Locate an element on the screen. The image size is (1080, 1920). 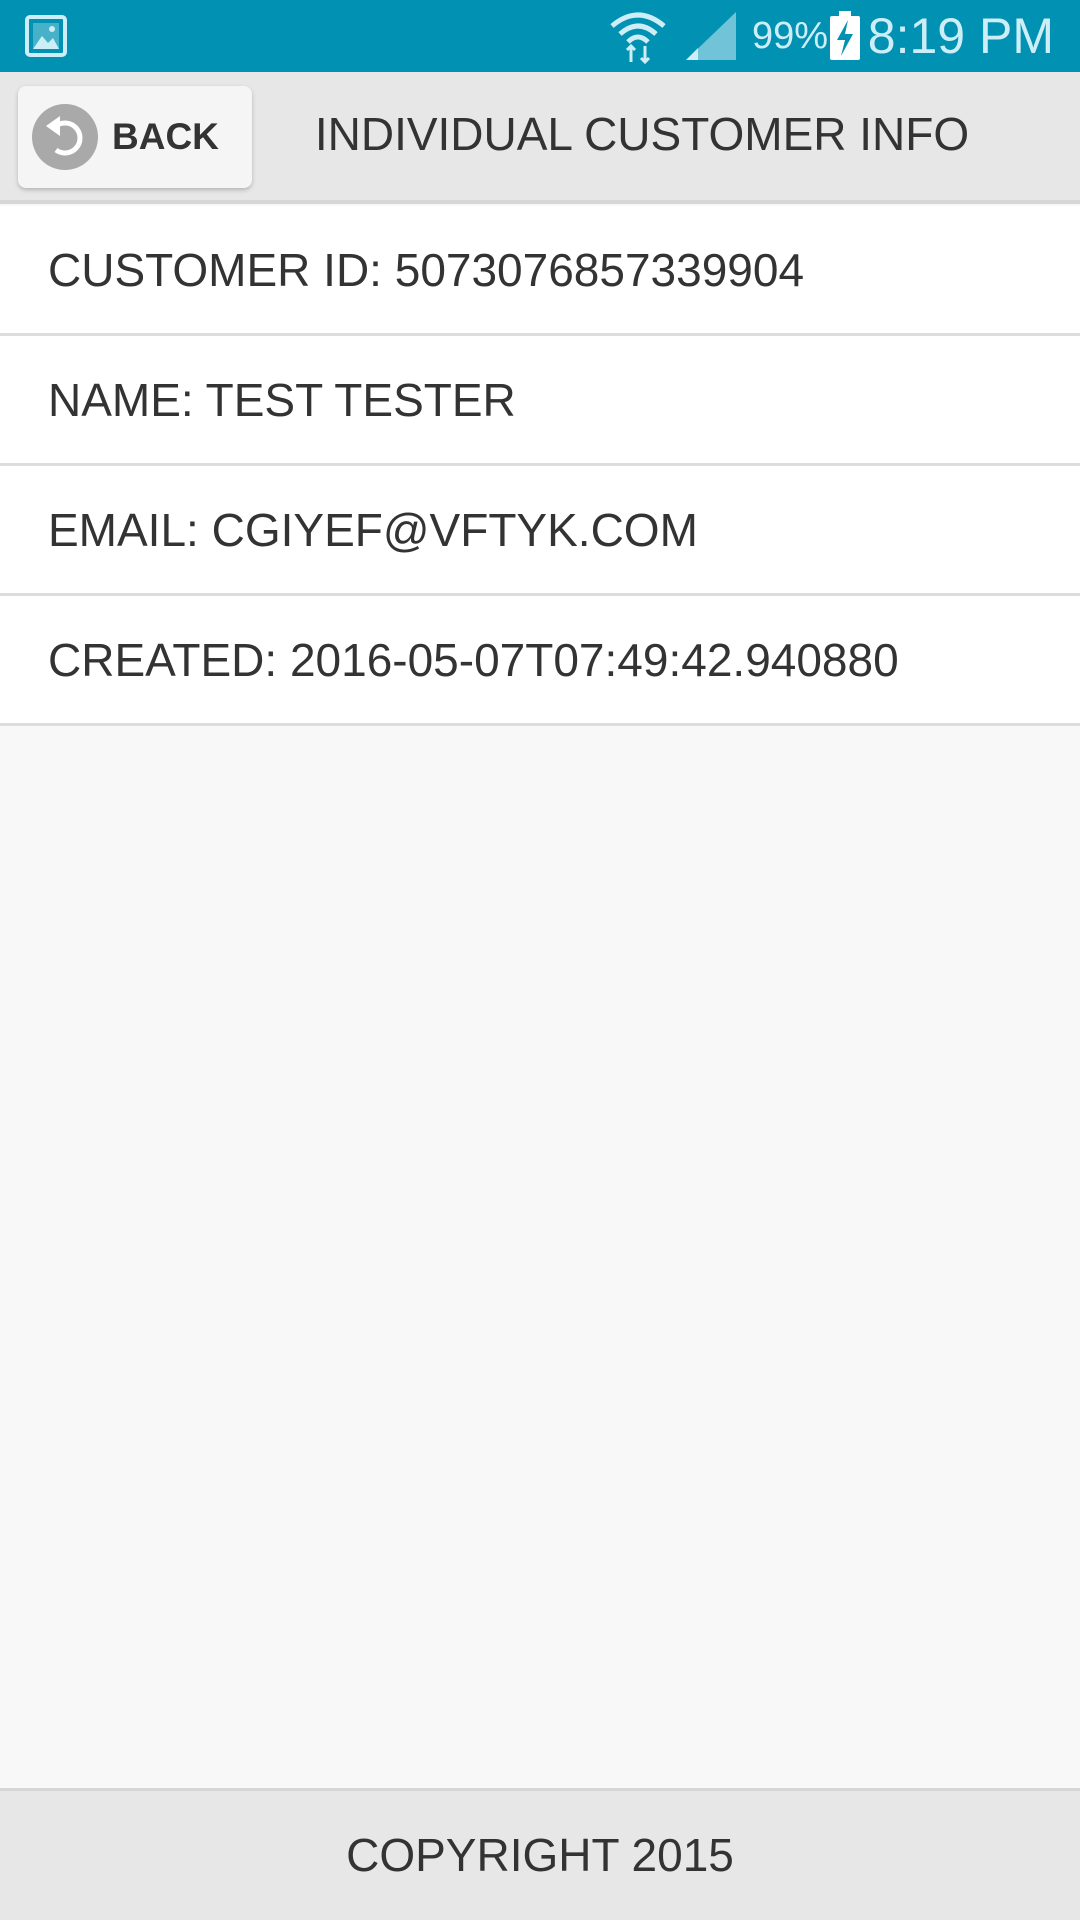
gallery-icon is located at coordinates (46, 36).